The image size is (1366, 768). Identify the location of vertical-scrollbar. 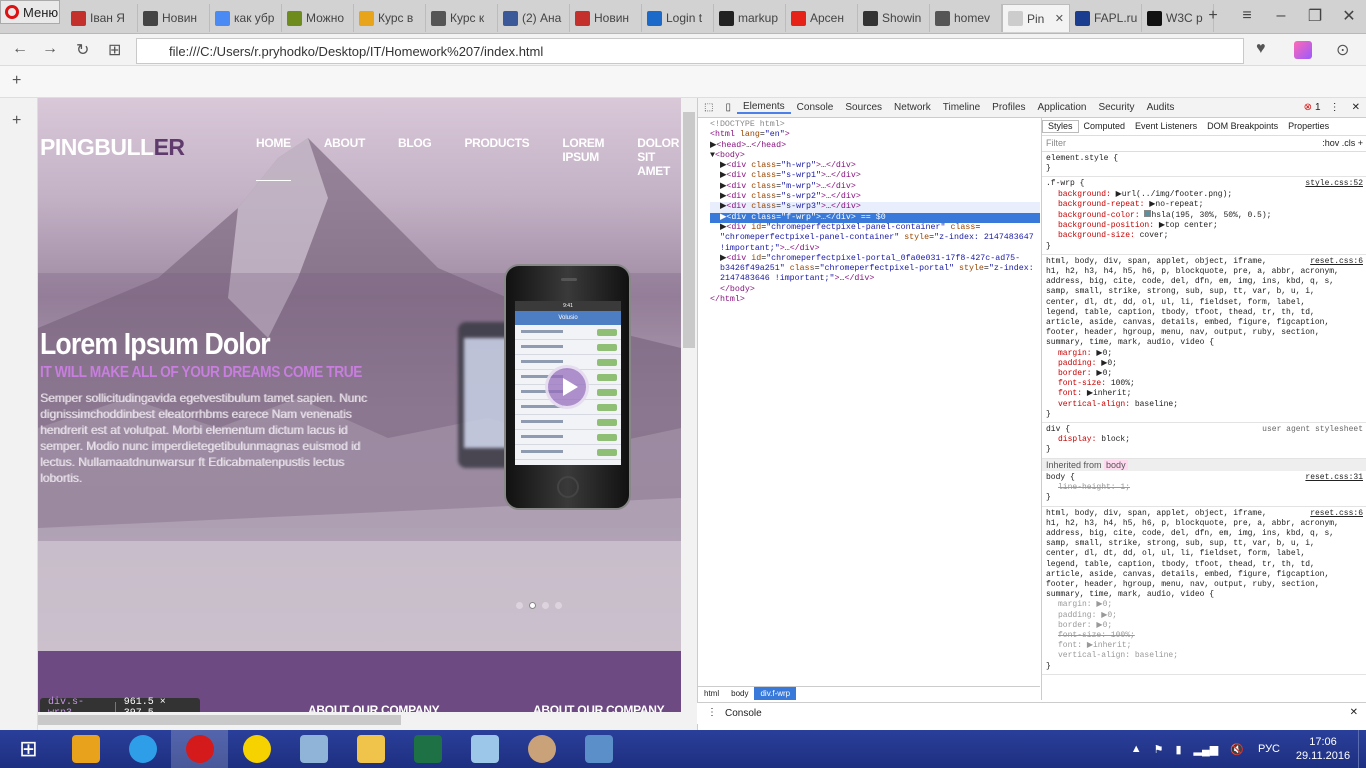
(689, 414).